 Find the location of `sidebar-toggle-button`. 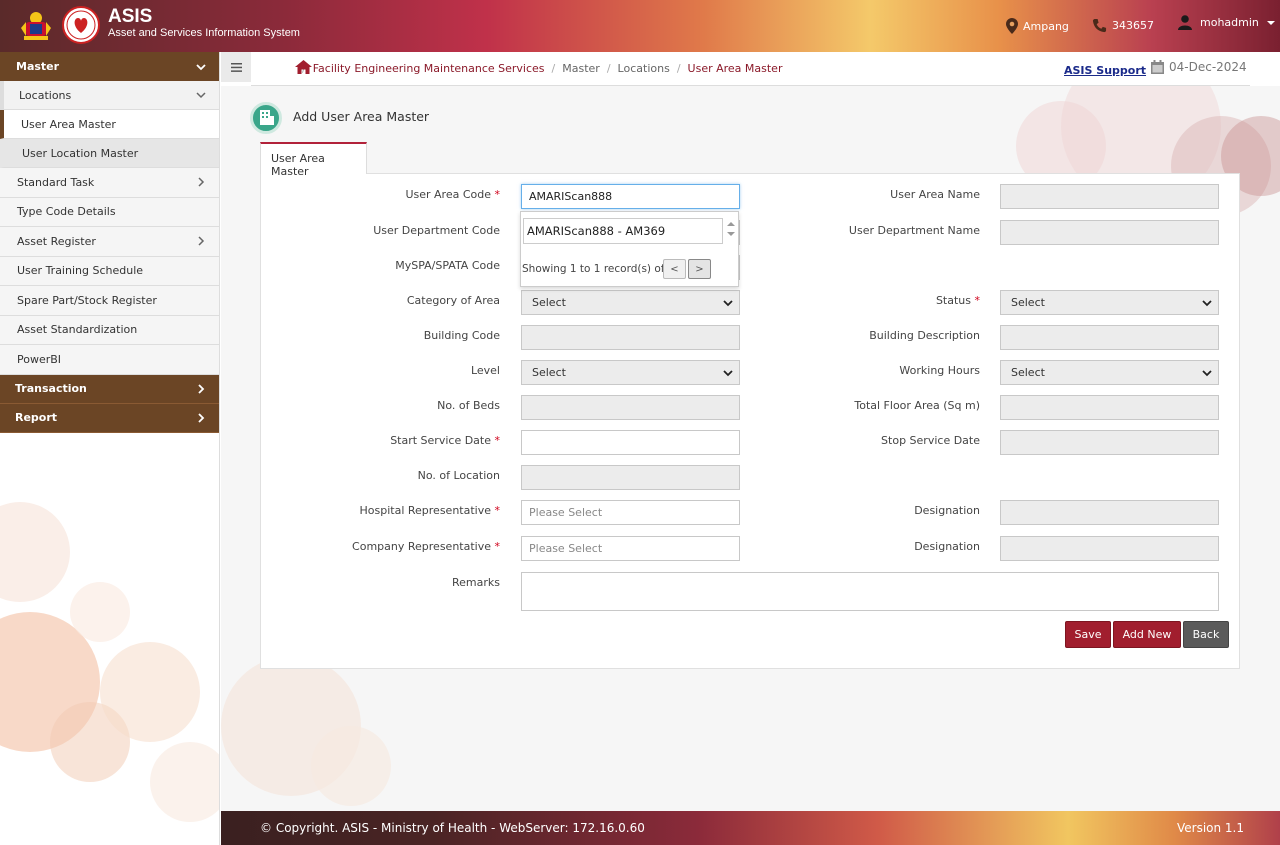

sidebar-toggle-button is located at coordinates (236, 67).